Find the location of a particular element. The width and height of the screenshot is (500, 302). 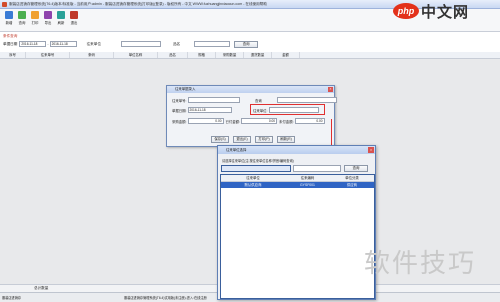

php-watermark: php 中文网 is located at coordinates (445, 11).